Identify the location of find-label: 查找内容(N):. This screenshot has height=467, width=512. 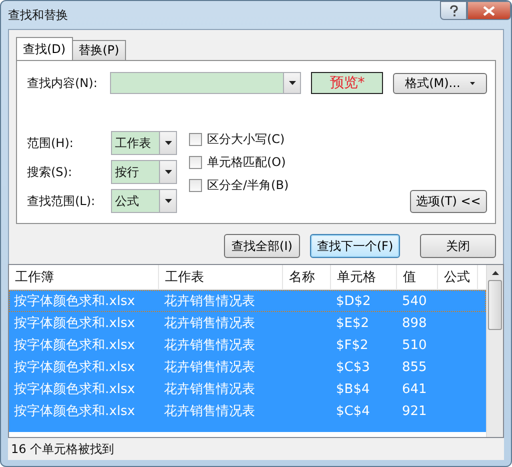
(62, 83).